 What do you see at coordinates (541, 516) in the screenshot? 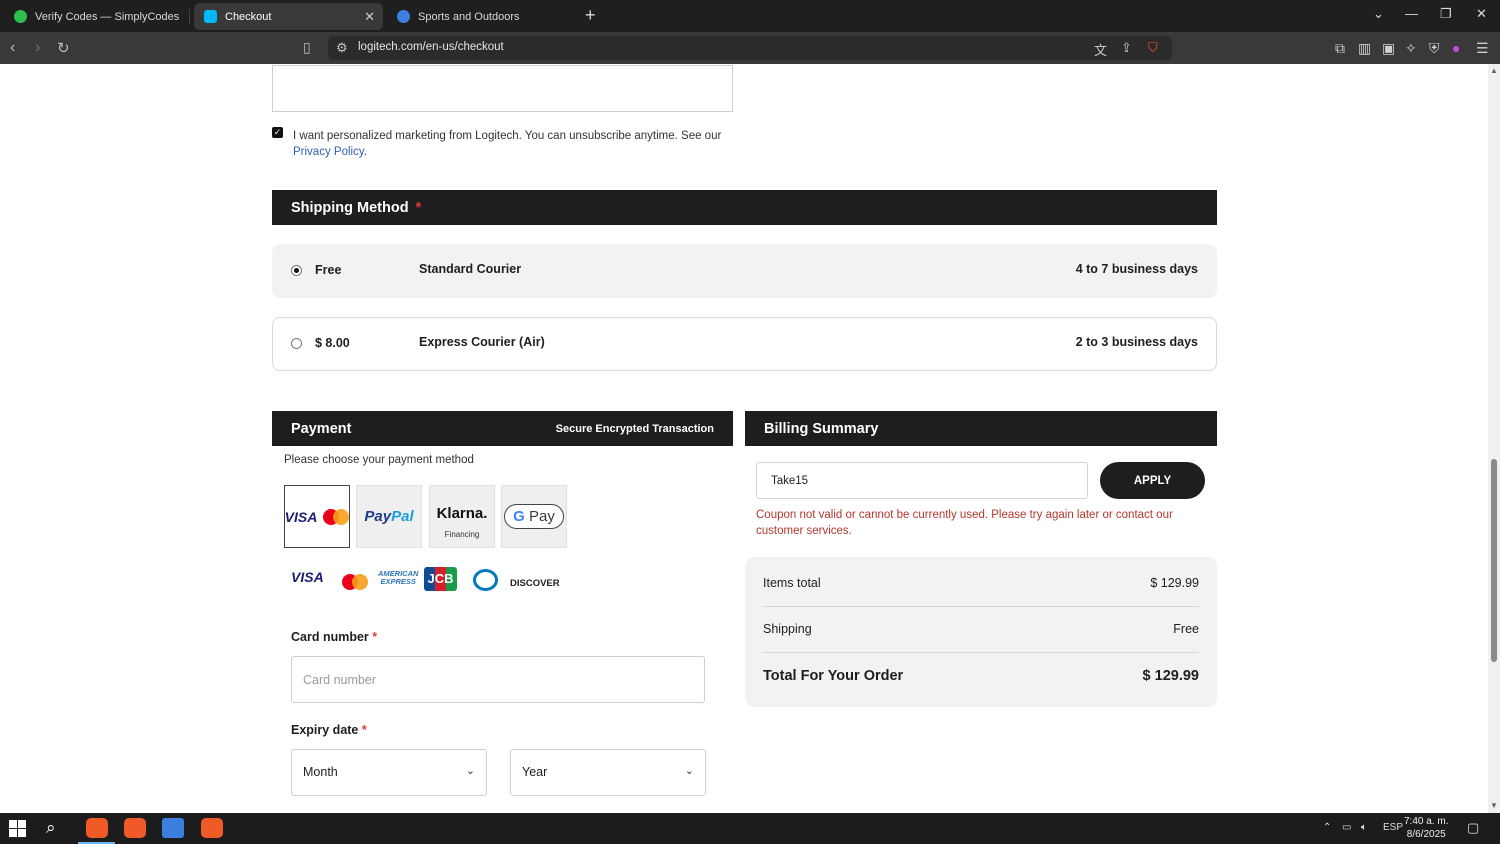
I see `gpay-pay: Pay` at bounding box center [541, 516].